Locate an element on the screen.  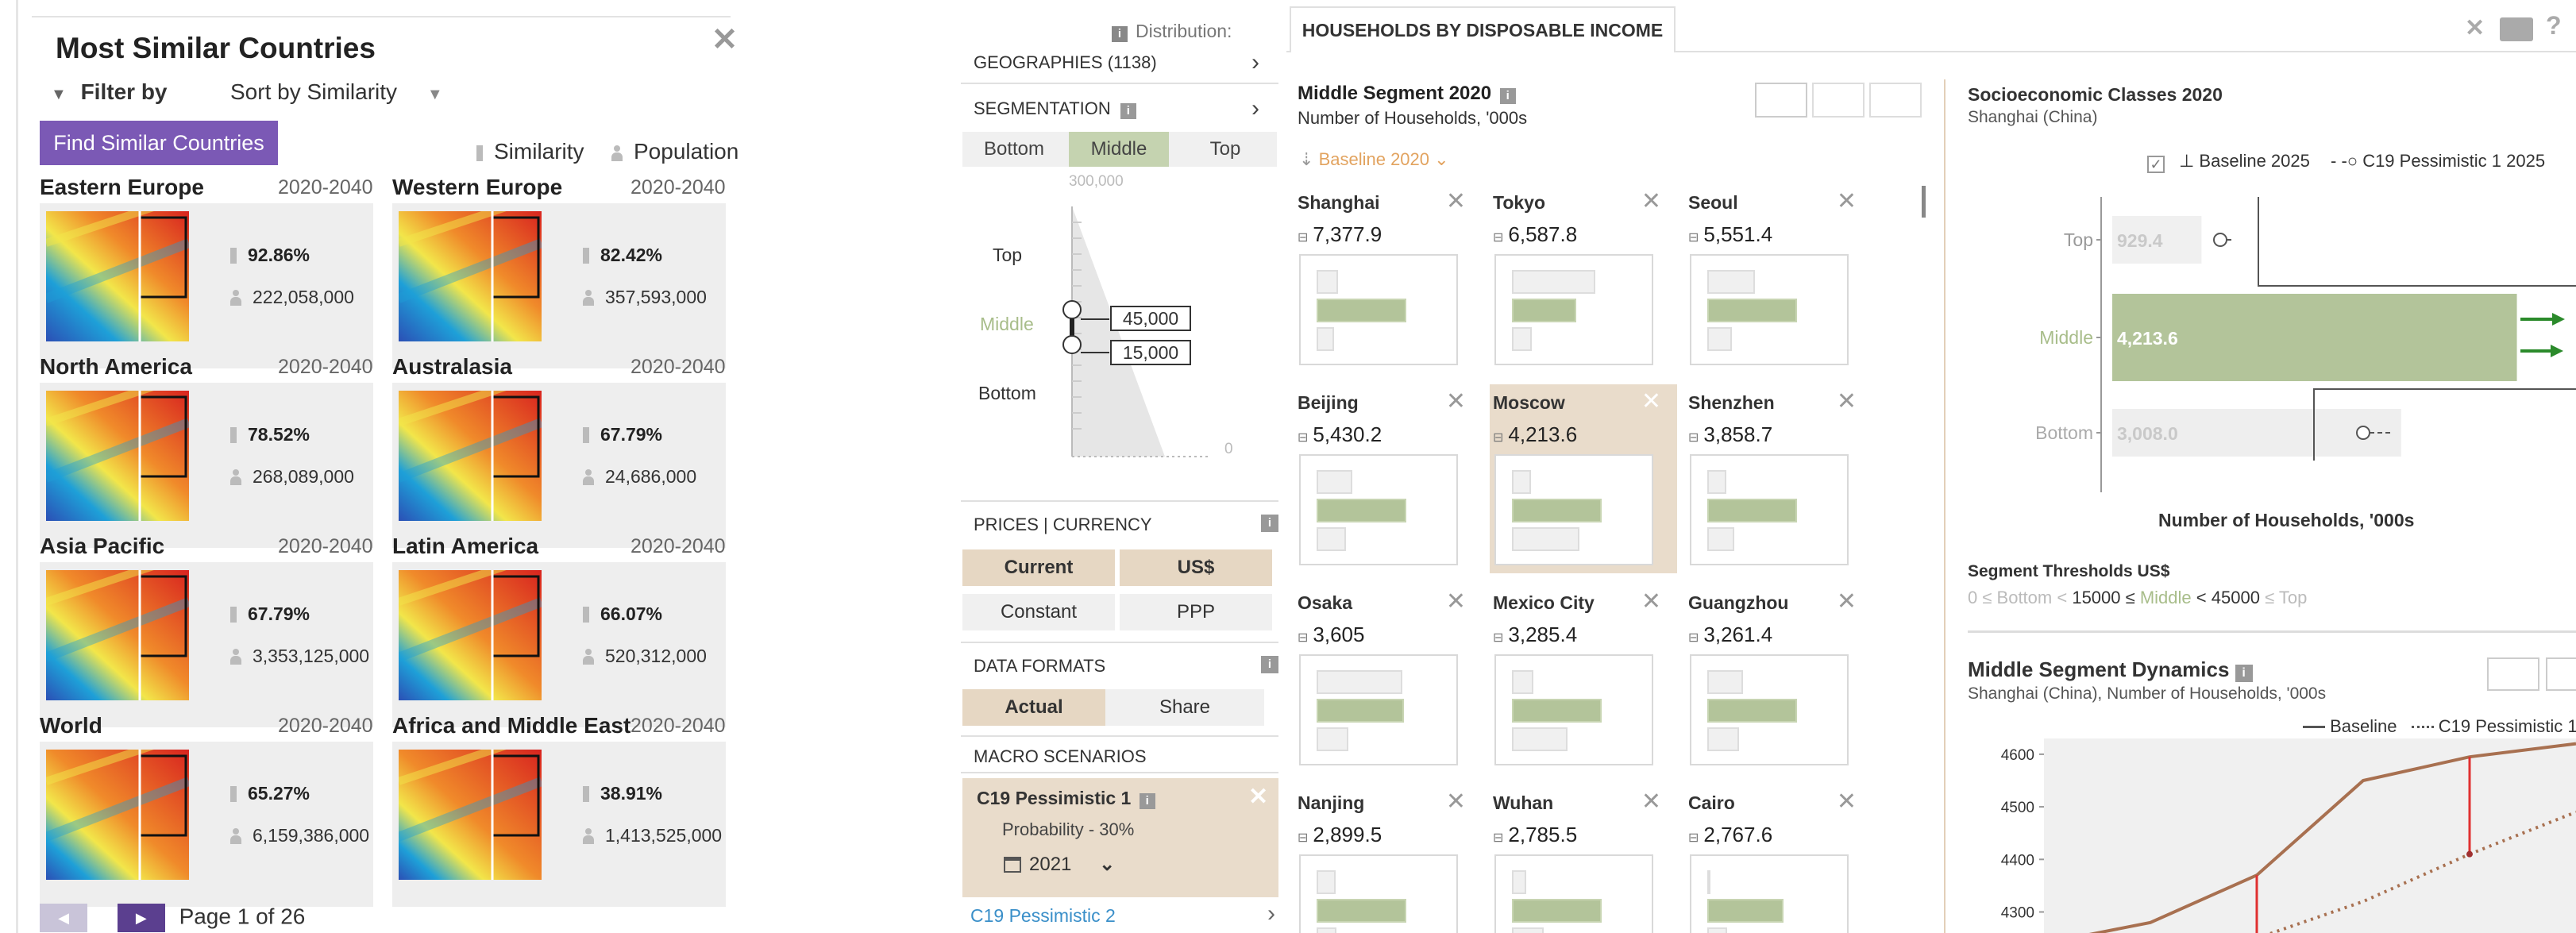
segmentation-row: SEGMENTATION i › is located at coordinates (1136, 108).